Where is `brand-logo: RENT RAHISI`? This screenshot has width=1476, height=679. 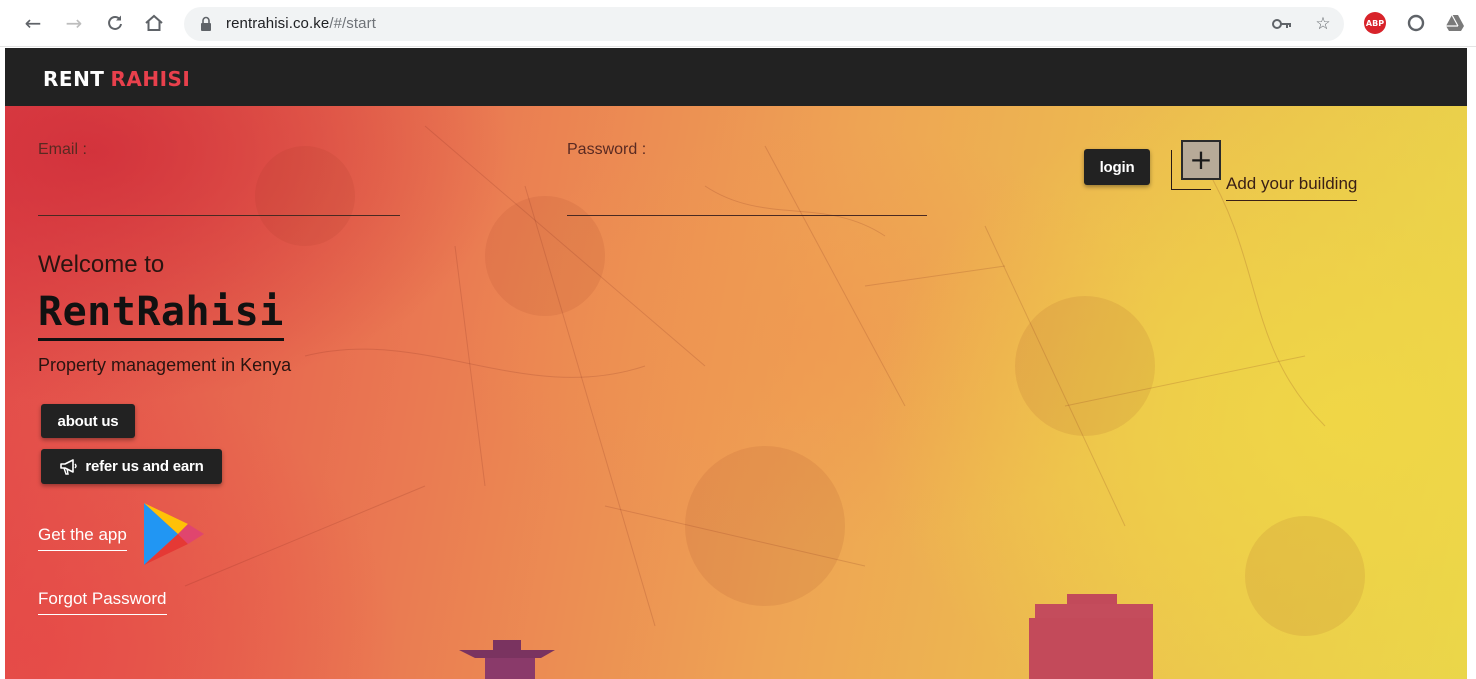 brand-logo: RENT RAHISI is located at coordinates (116, 79).